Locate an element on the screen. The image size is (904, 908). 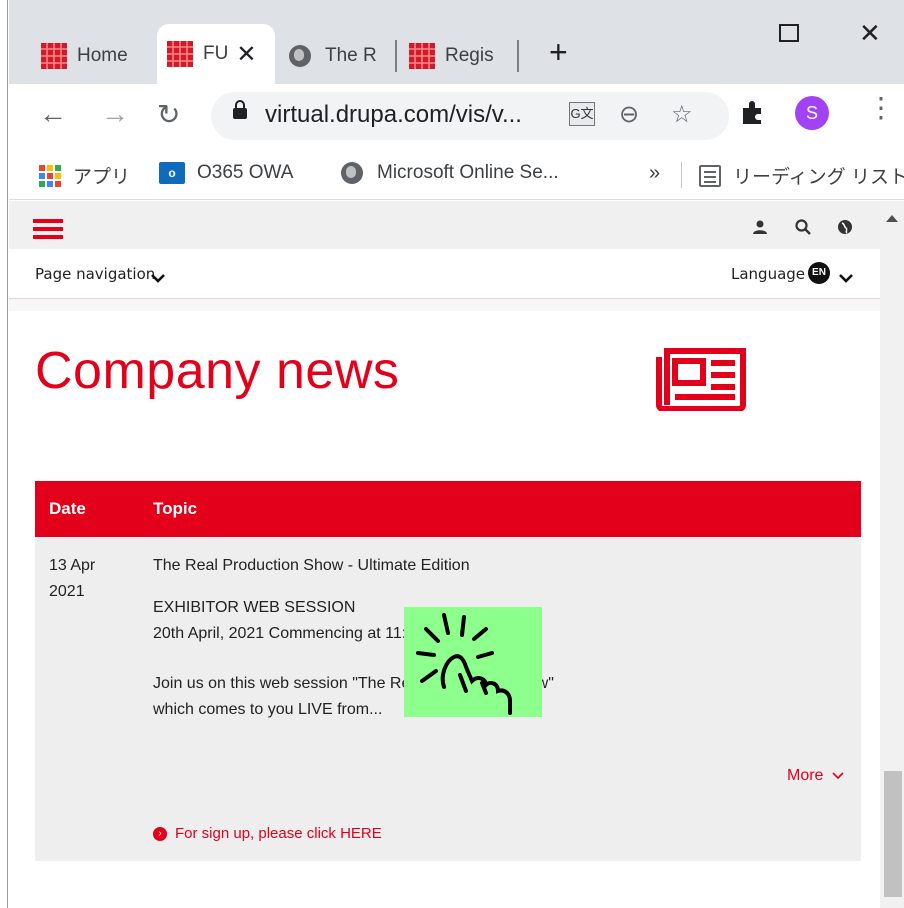
tab-regis: Regis is located at coordinates (462, 56).